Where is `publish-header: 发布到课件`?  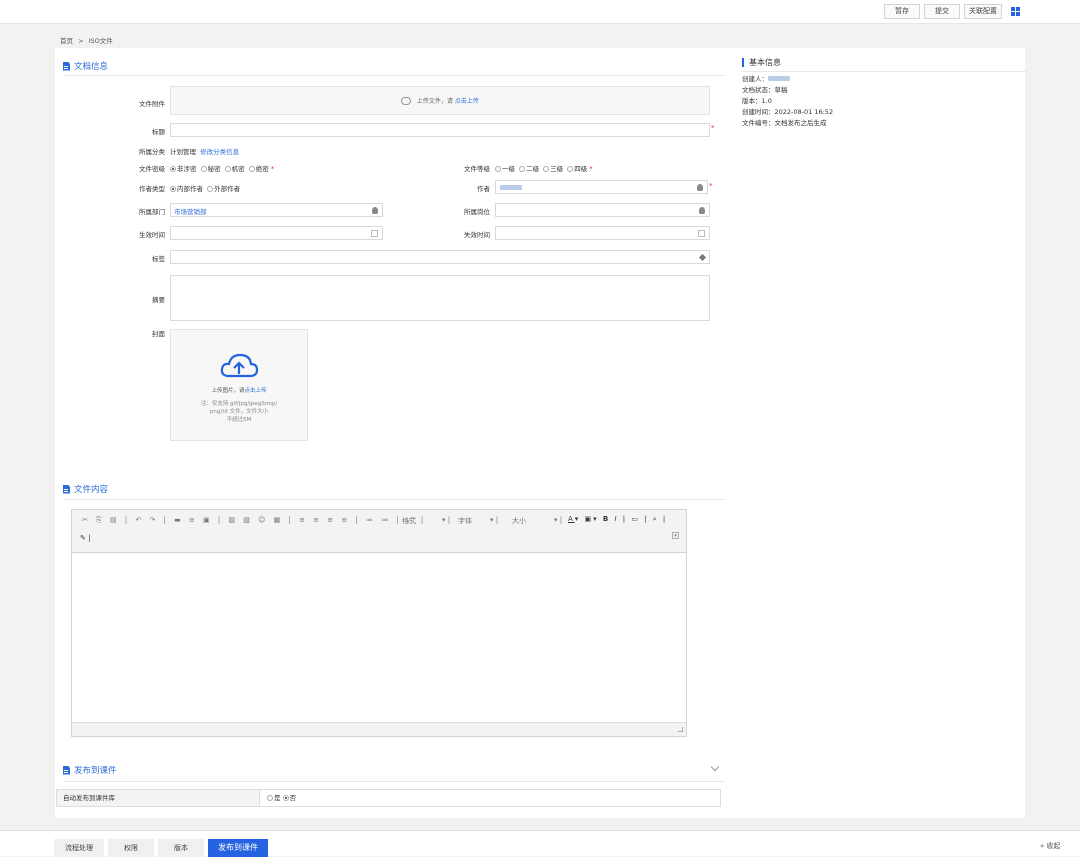 publish-header: 发布到课件 is located at coordinates (90, 770).